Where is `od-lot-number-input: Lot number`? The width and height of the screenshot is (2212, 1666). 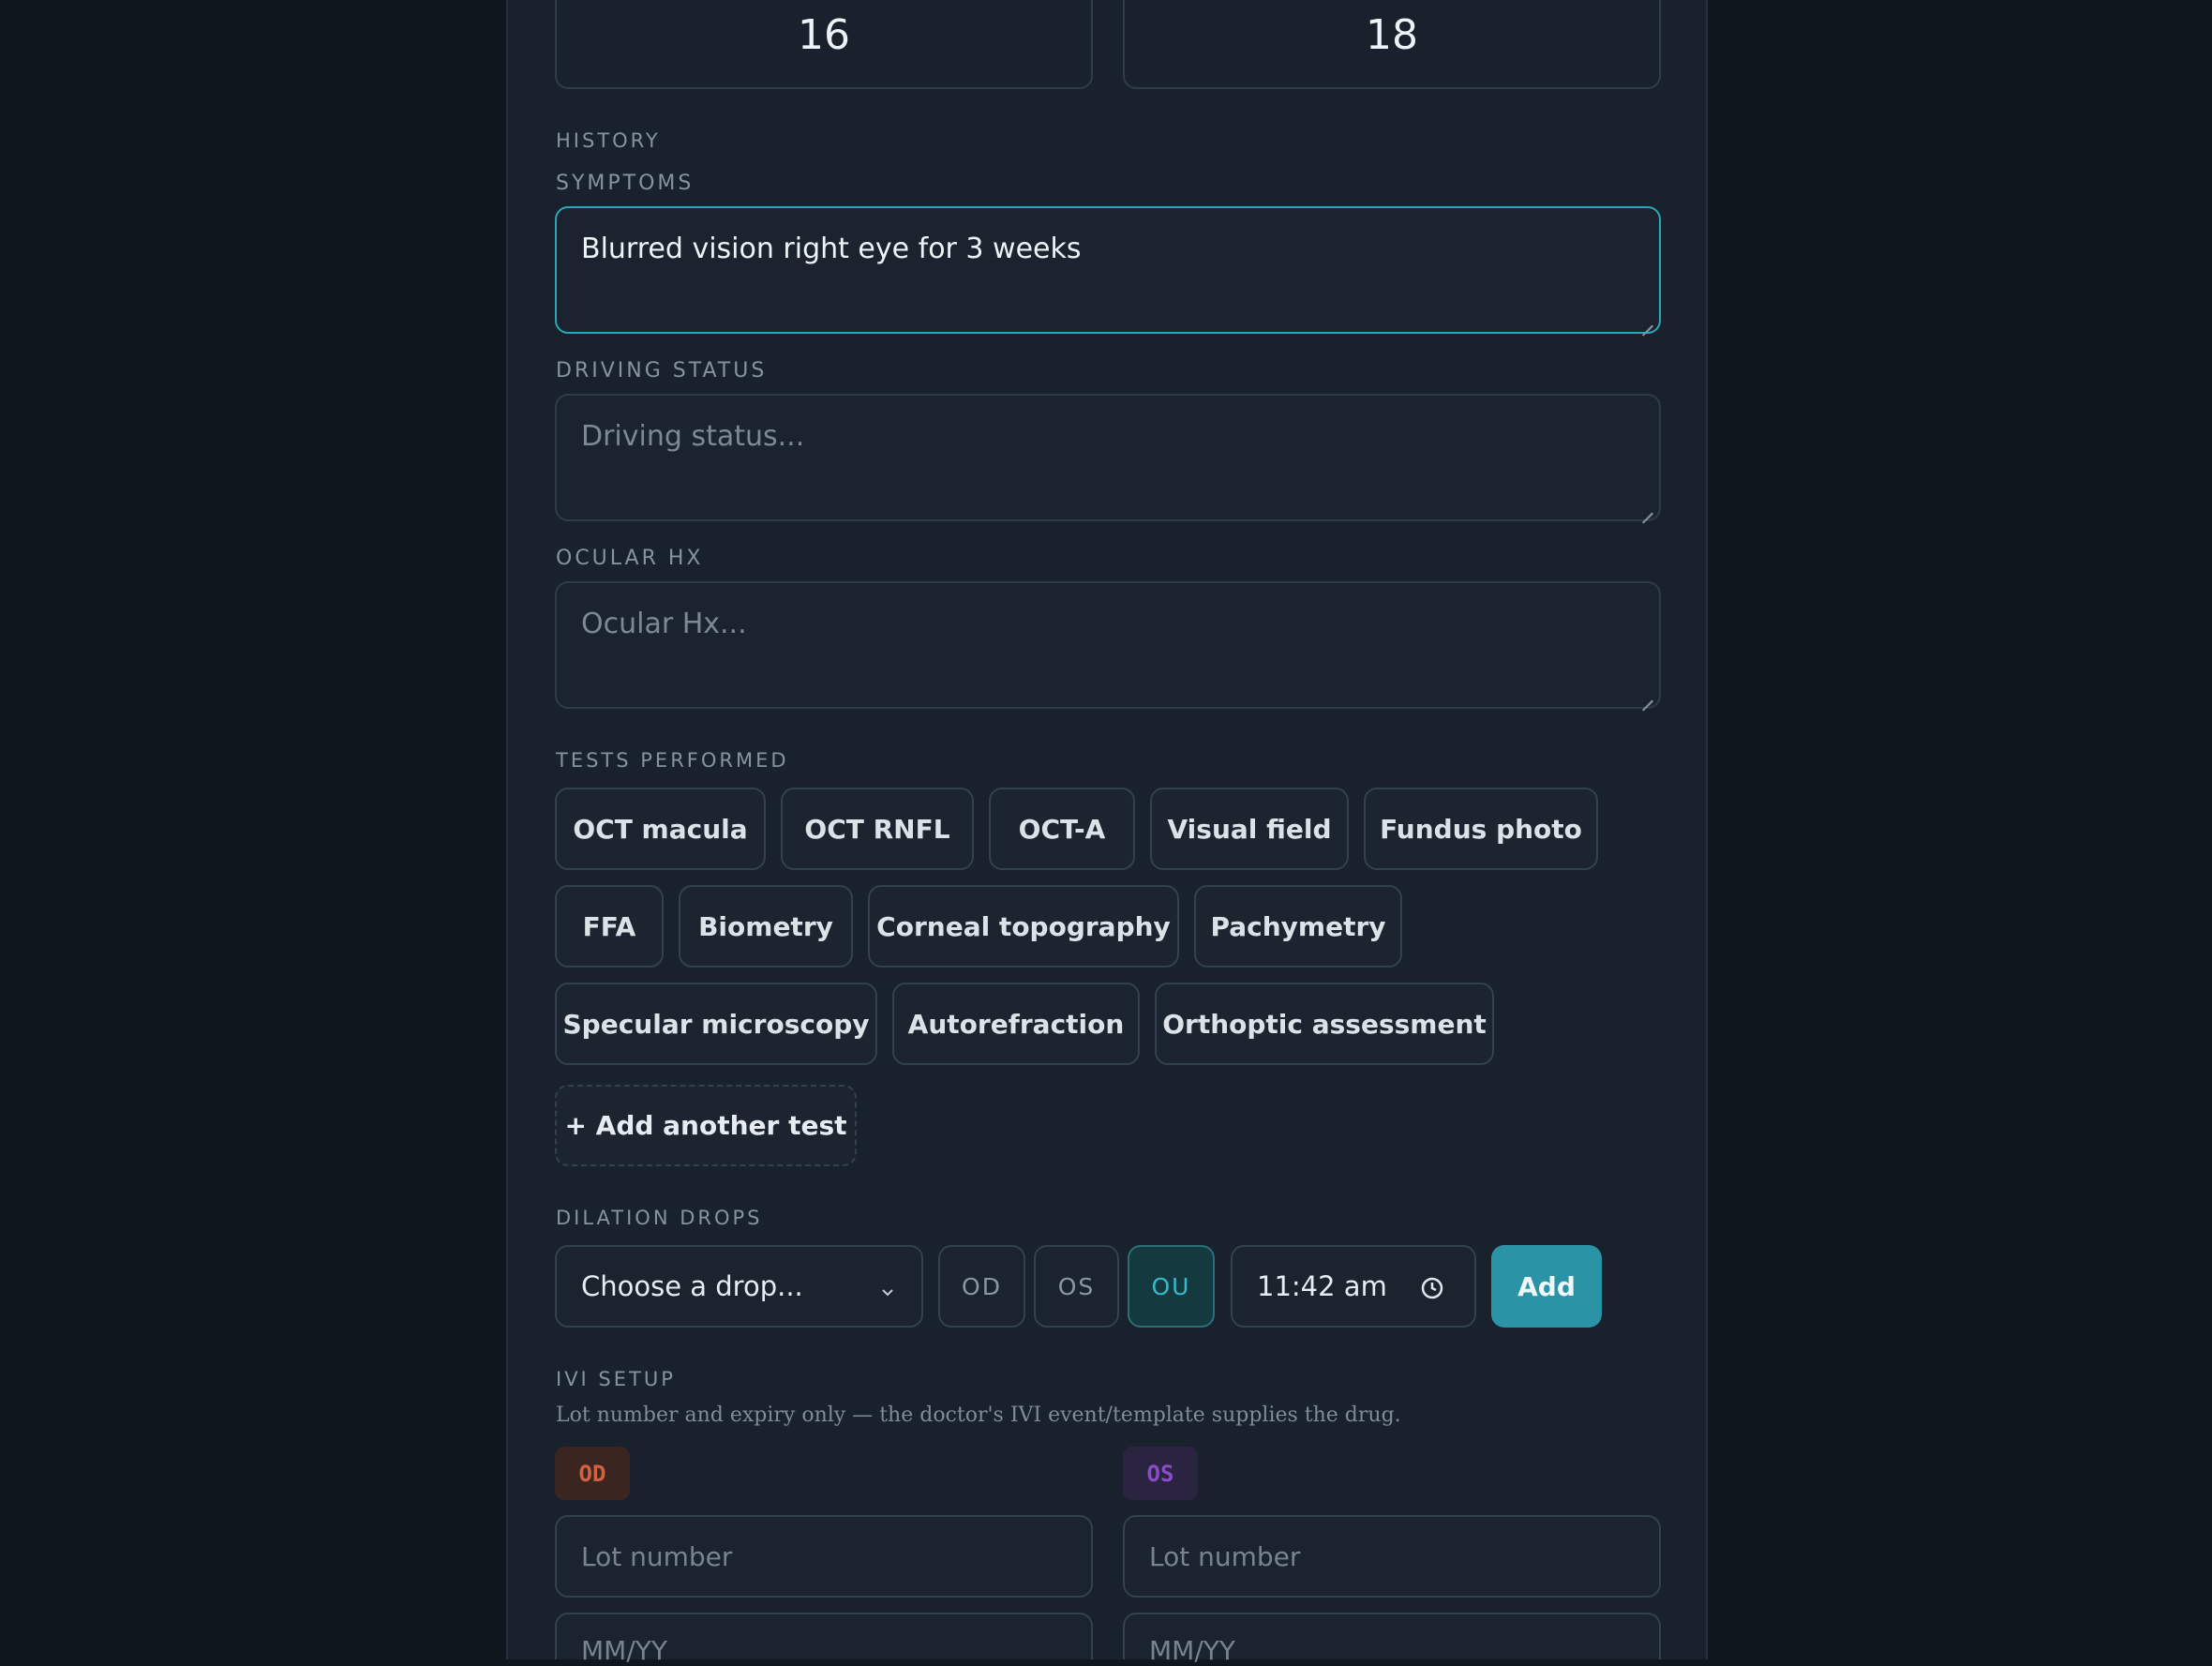
od-lot-number-input: Lot number is located at coordinates (824, 1557).